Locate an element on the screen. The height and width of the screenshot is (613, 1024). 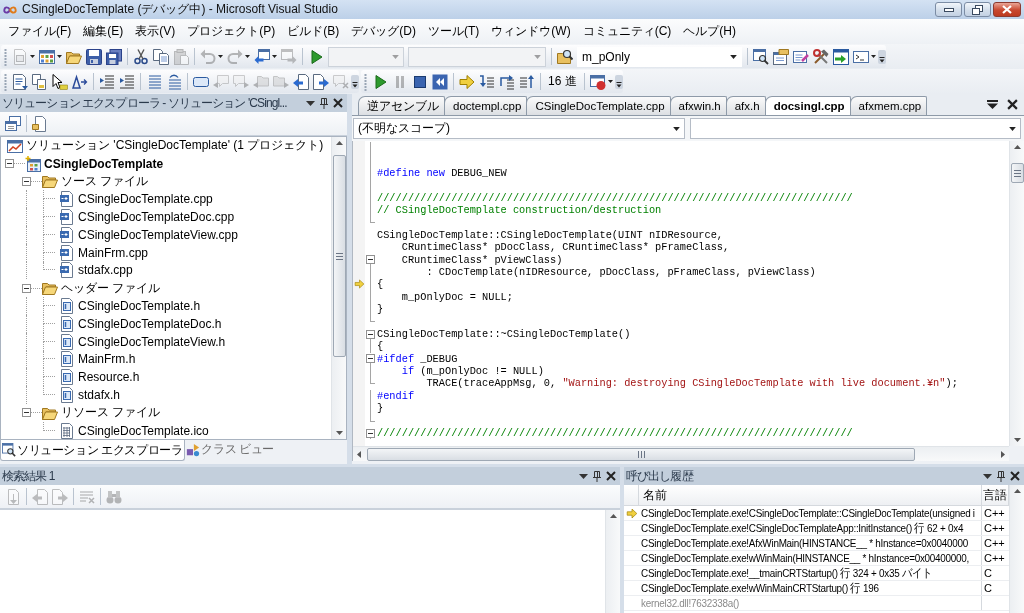
tree-item: CSingleDocTemplate.cpp is located at coordinates (145, 199).